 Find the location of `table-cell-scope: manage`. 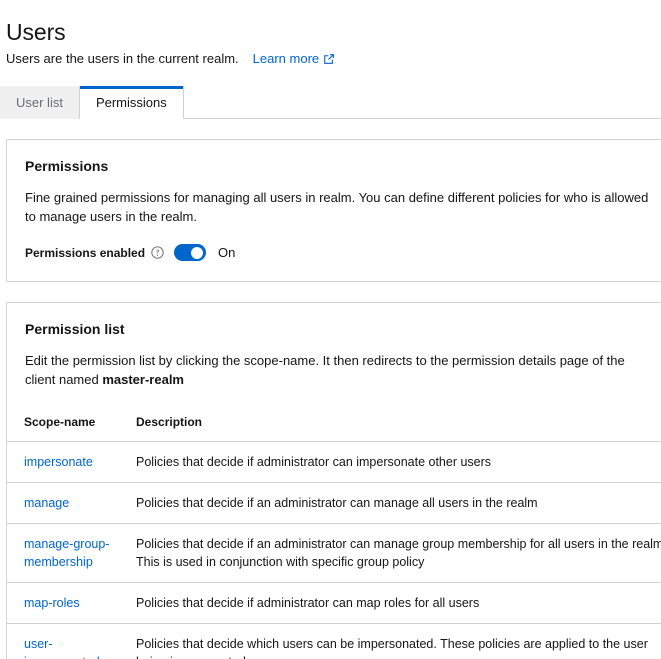

table-cell-scope: manage is located at coordinates (71, 503).